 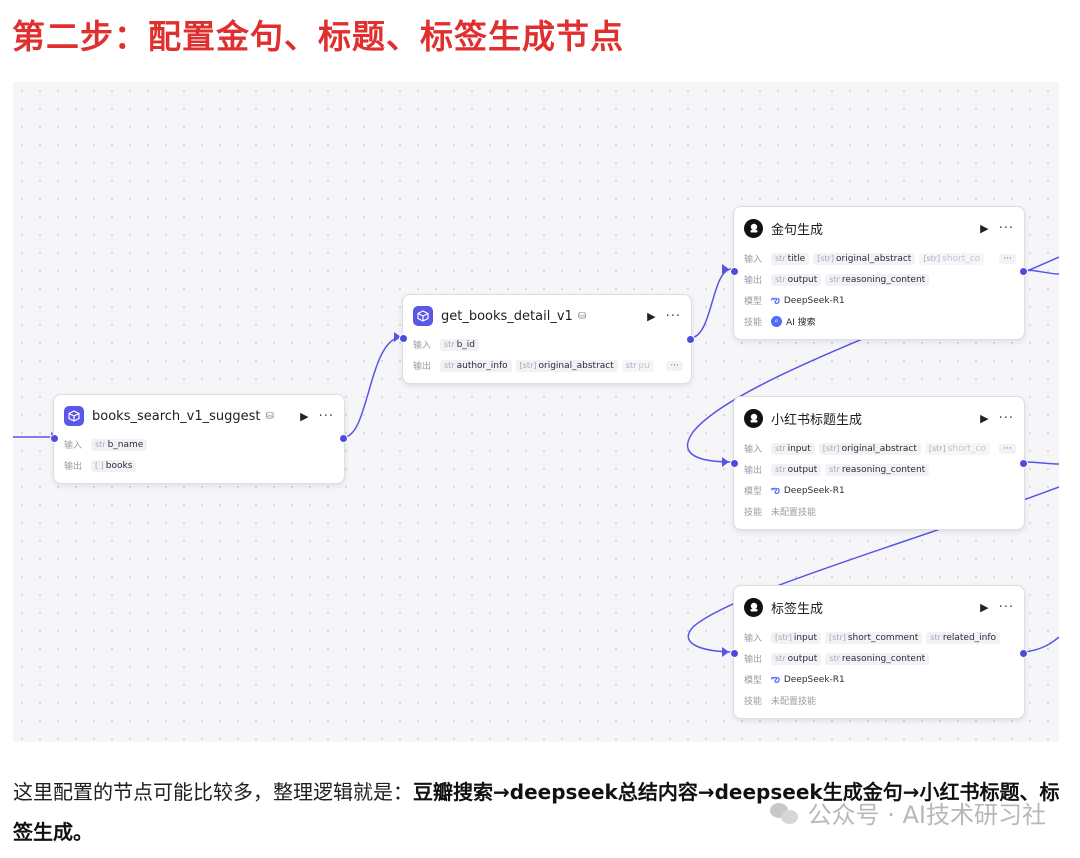 I want to click on node-header: books_search_v1_suggest ⛁ ▶ ···, so click(x=199, y=416).